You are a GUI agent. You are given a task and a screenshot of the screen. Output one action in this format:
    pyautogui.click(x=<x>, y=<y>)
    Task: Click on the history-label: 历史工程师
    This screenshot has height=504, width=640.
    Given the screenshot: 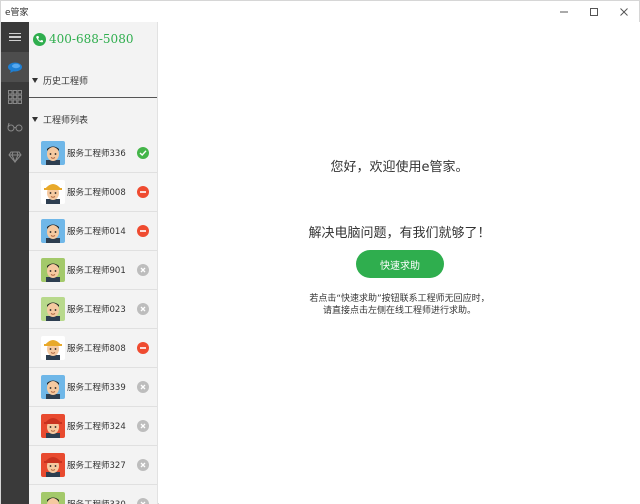 What is the action you would take?
    pyautogui.click(x=66, y=81)
    